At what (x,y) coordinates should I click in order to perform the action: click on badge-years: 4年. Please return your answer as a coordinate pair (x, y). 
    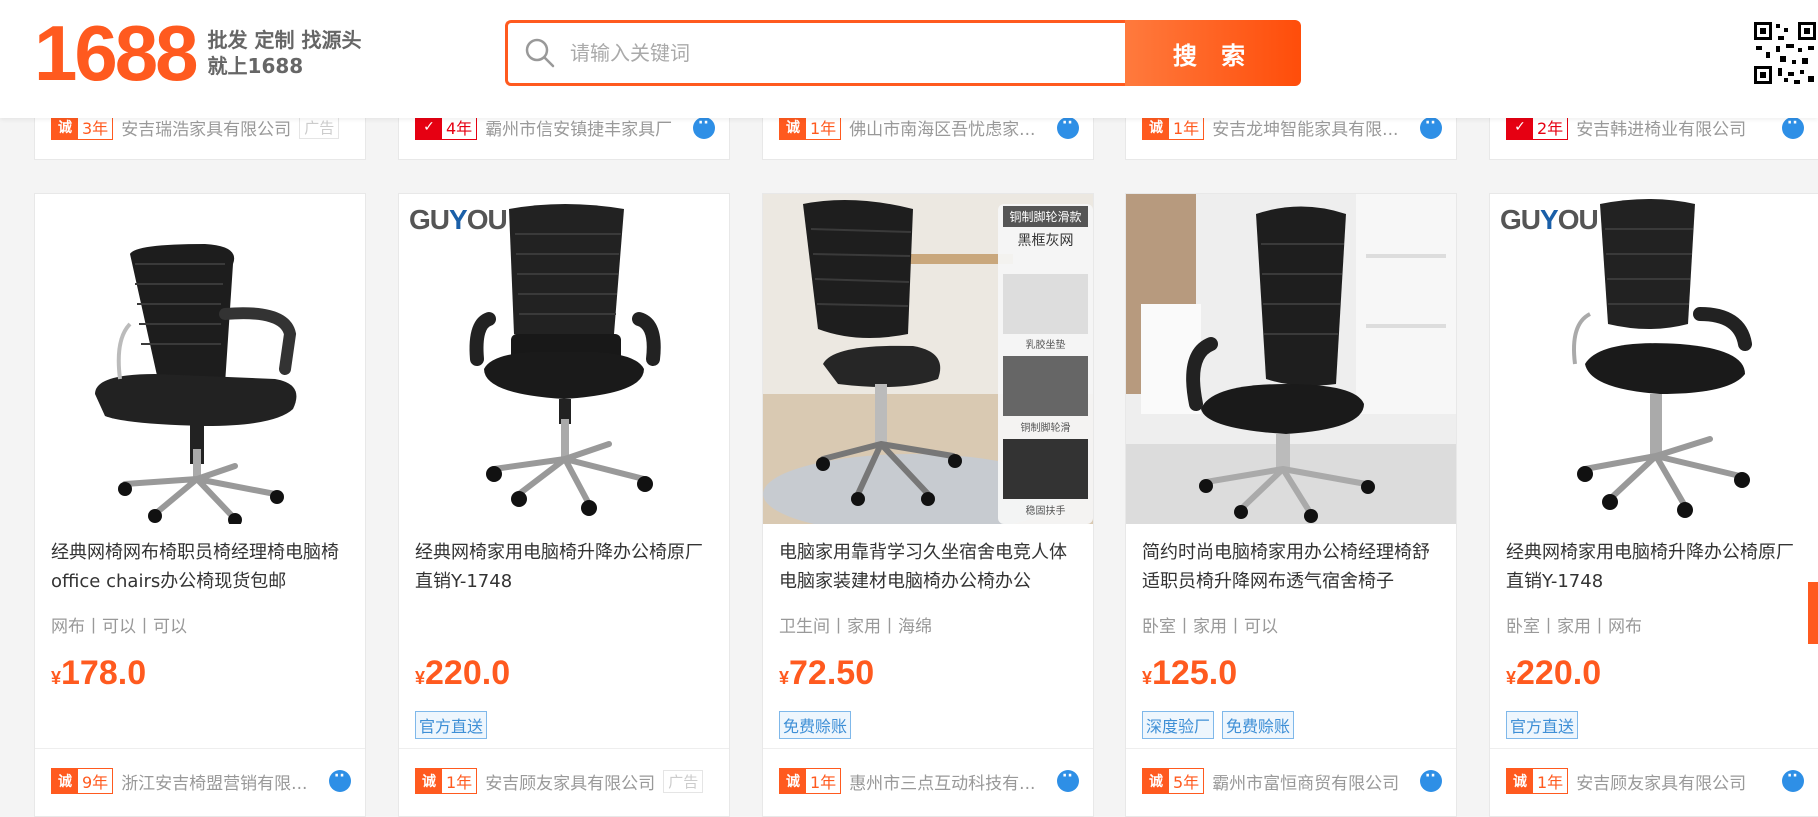
    Looking at the image, I should click on (459, 127).